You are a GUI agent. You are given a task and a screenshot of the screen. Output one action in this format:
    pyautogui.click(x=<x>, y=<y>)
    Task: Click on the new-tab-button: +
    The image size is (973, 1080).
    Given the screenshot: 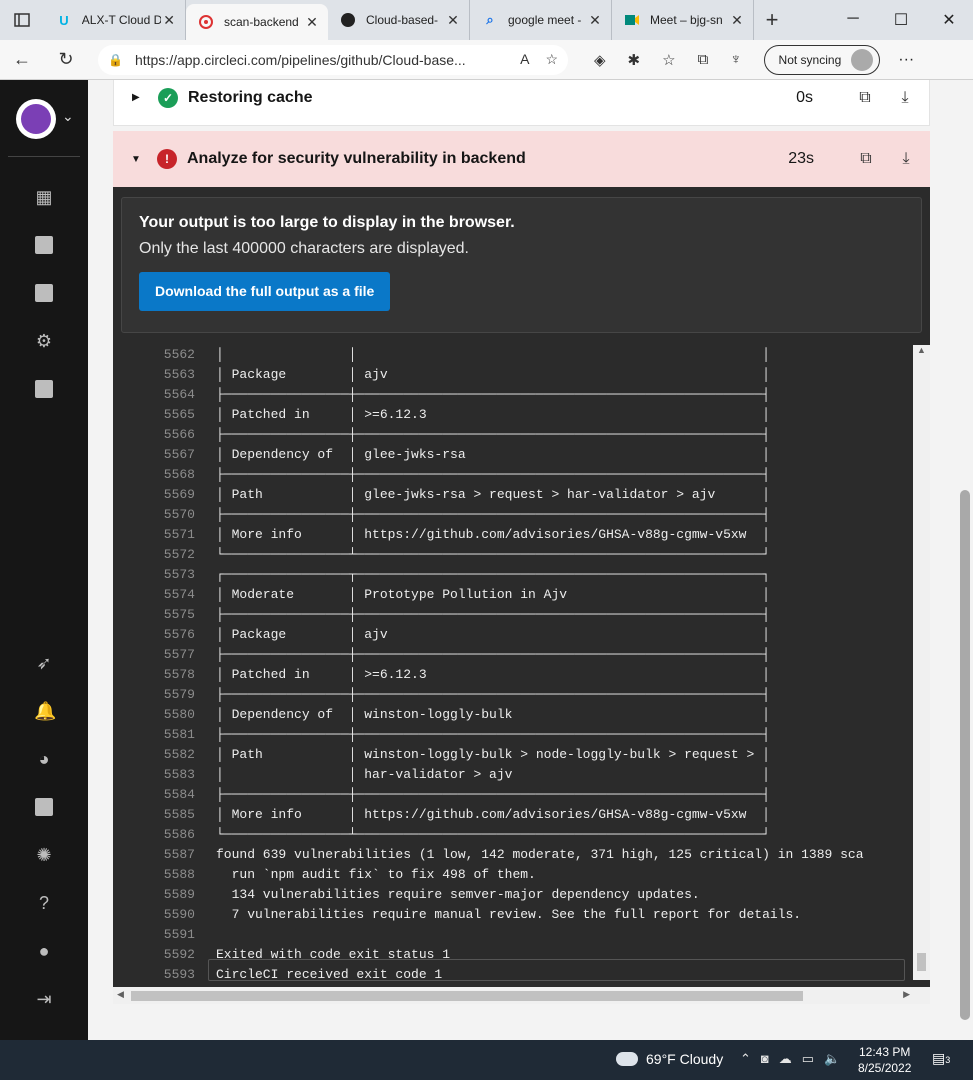 What is the action you would take?
    pyautogui.click(x=772, y=20)
    